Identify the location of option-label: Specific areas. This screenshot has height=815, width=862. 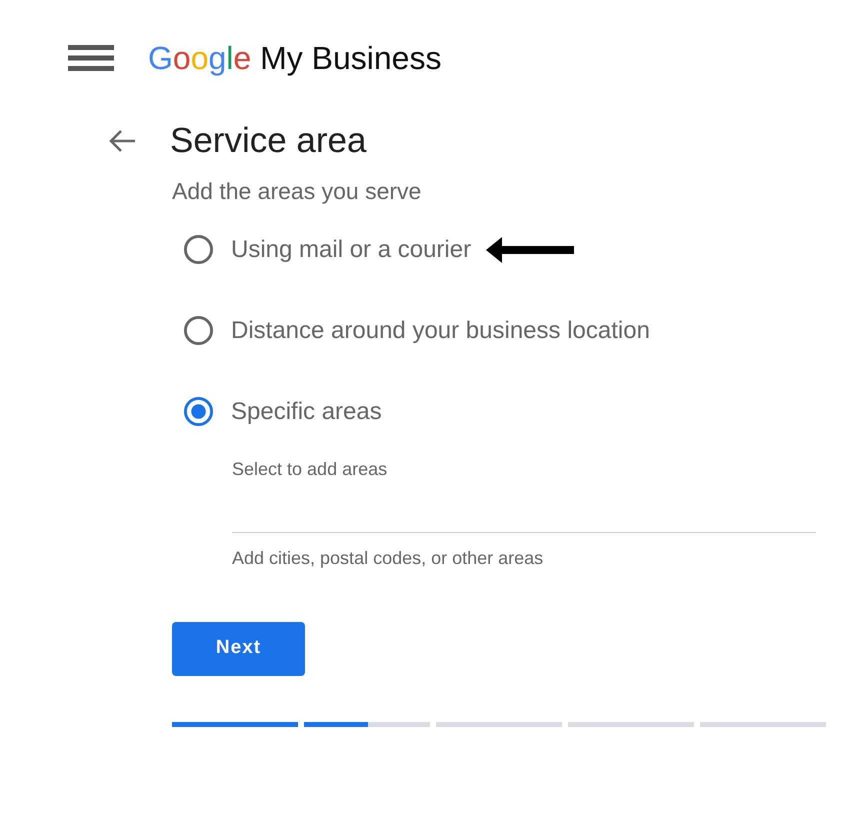
(306, 412).